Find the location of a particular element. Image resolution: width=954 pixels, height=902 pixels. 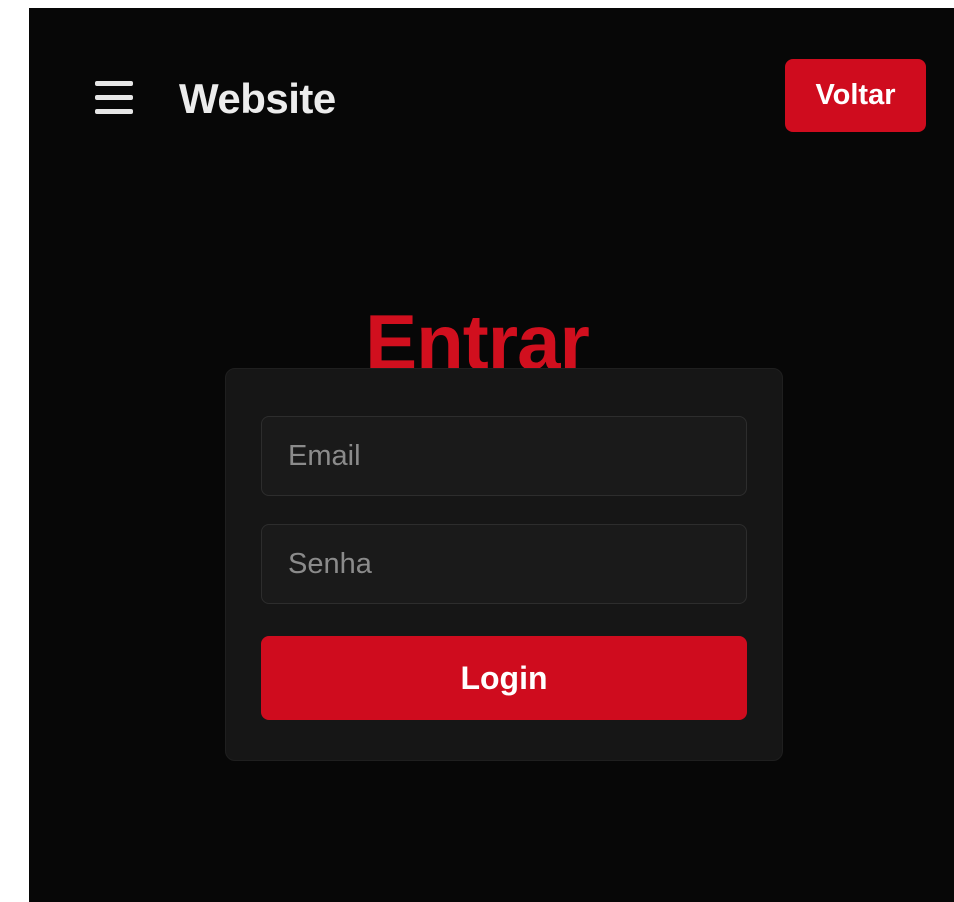

back-button: Voltar is located at coordinates (855, 95).